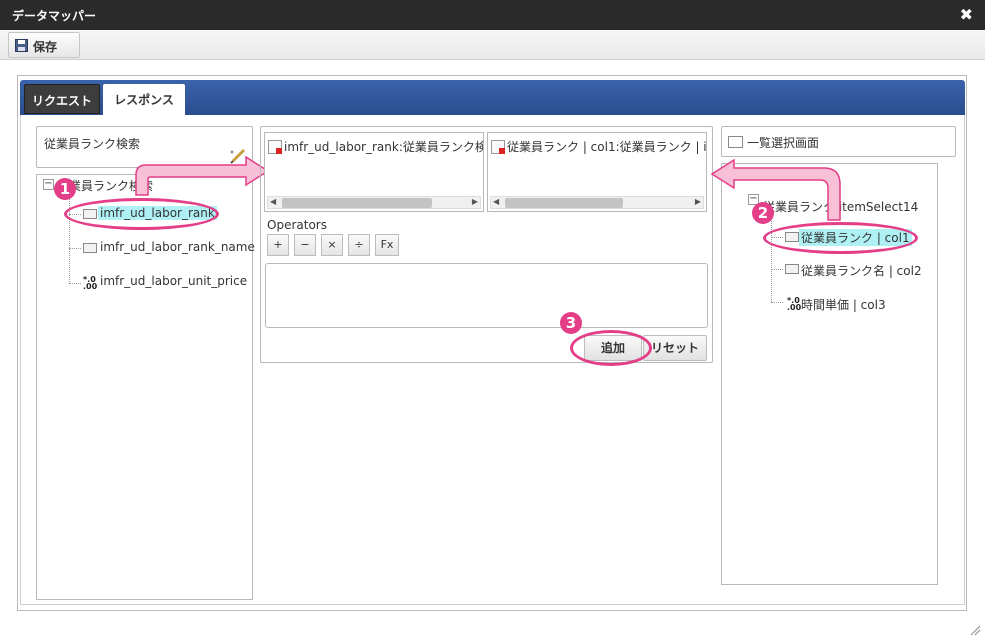  Describe the element at coordinates (54, 16) in the screenshot. I see `window-title: データマッパー` at that location.